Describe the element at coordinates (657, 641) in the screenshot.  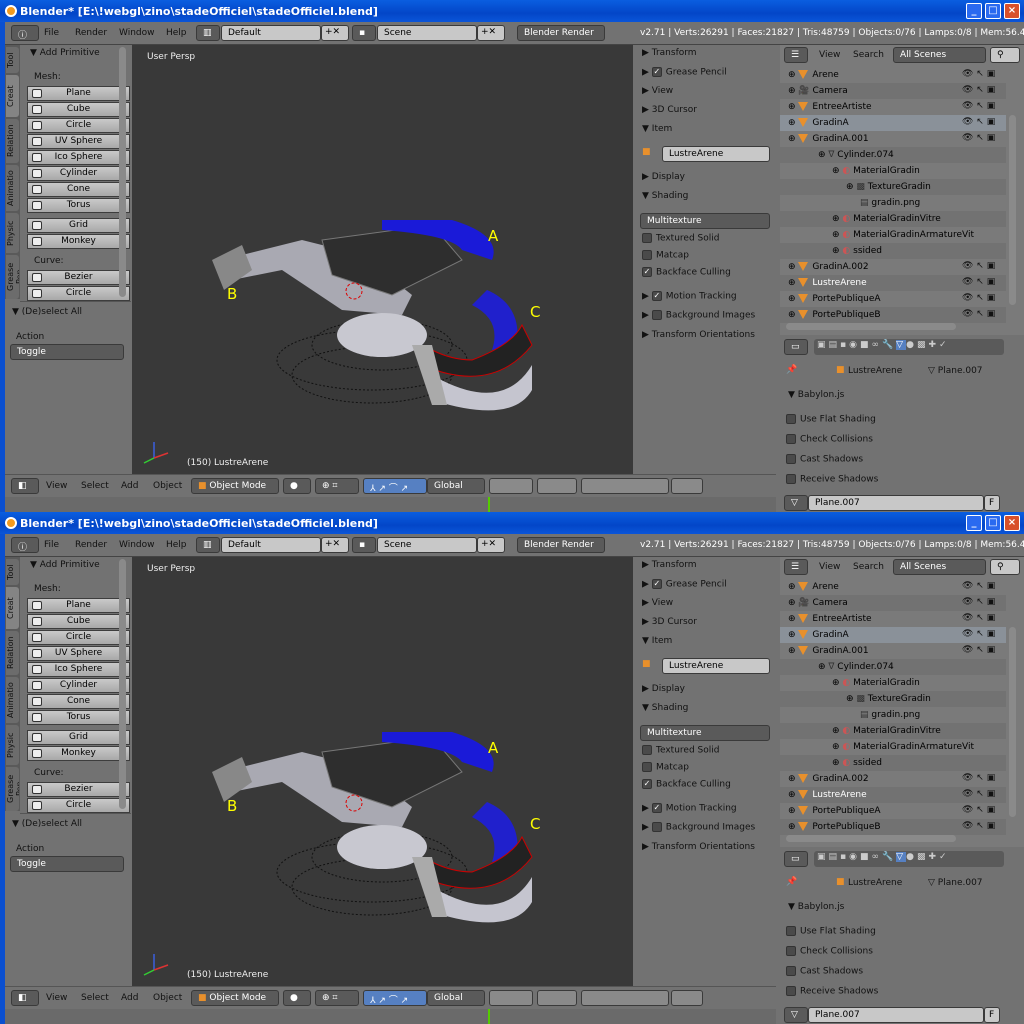
I see `item-panel: ▼ Item` at that location.